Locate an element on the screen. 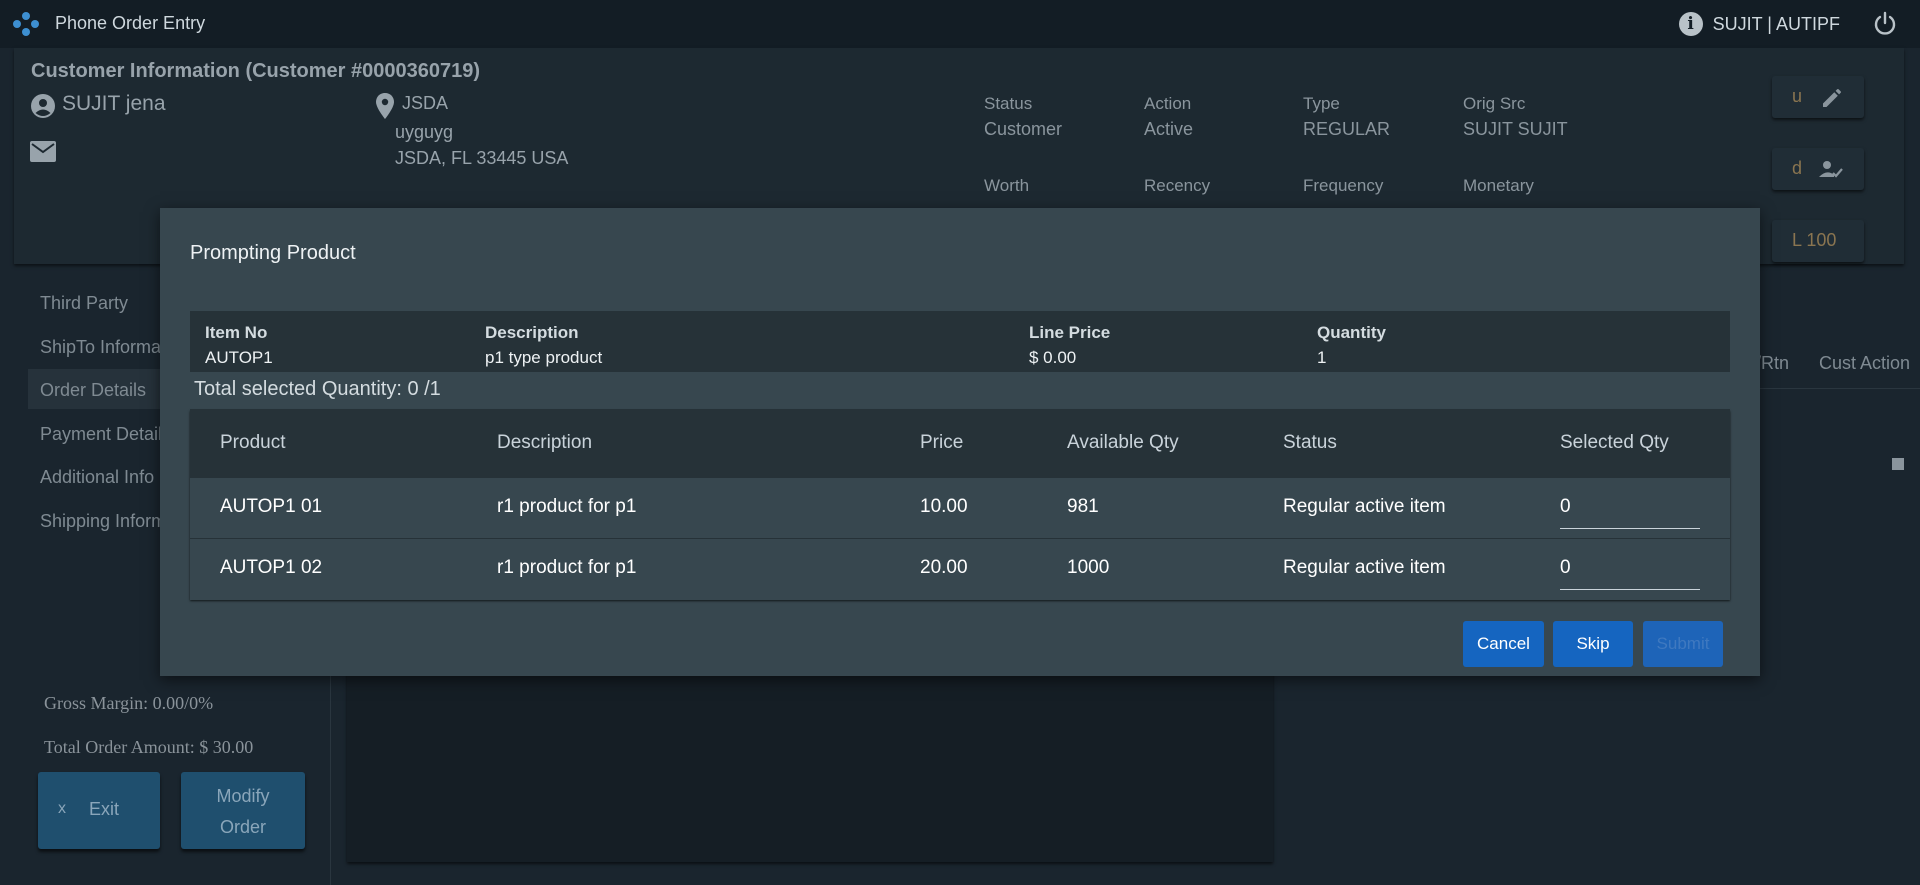 The image size is (1920, 885). column-header-available-qty: Available Qty is located at coordinates (1123, 442).